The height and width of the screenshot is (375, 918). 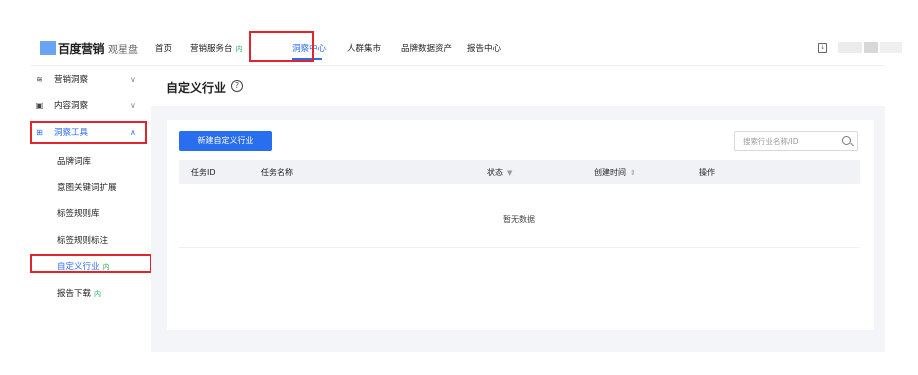 I want to click on column-label: 创建时间, so click(x=610, y=172).